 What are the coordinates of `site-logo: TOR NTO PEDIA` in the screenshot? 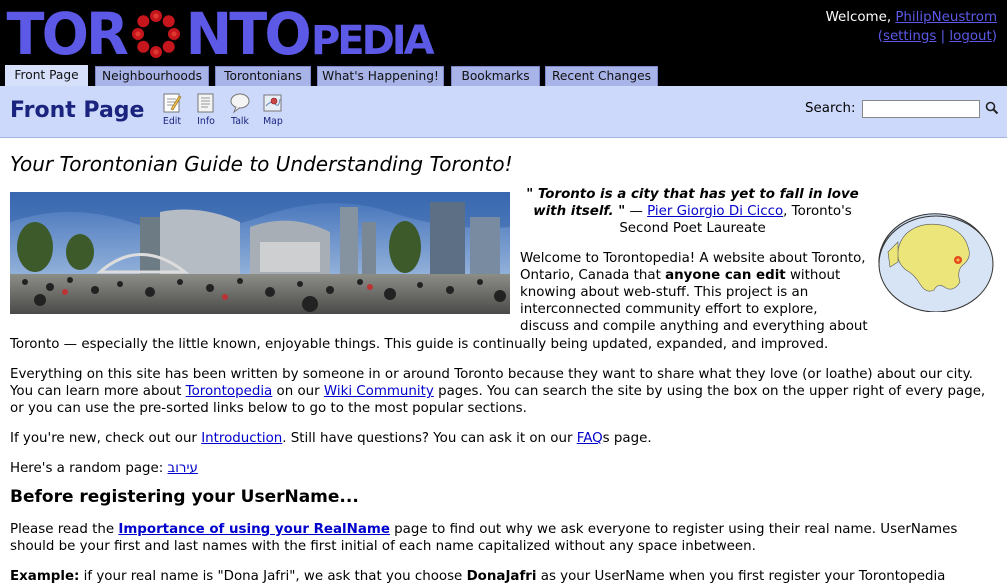 It's located at (219, 34).